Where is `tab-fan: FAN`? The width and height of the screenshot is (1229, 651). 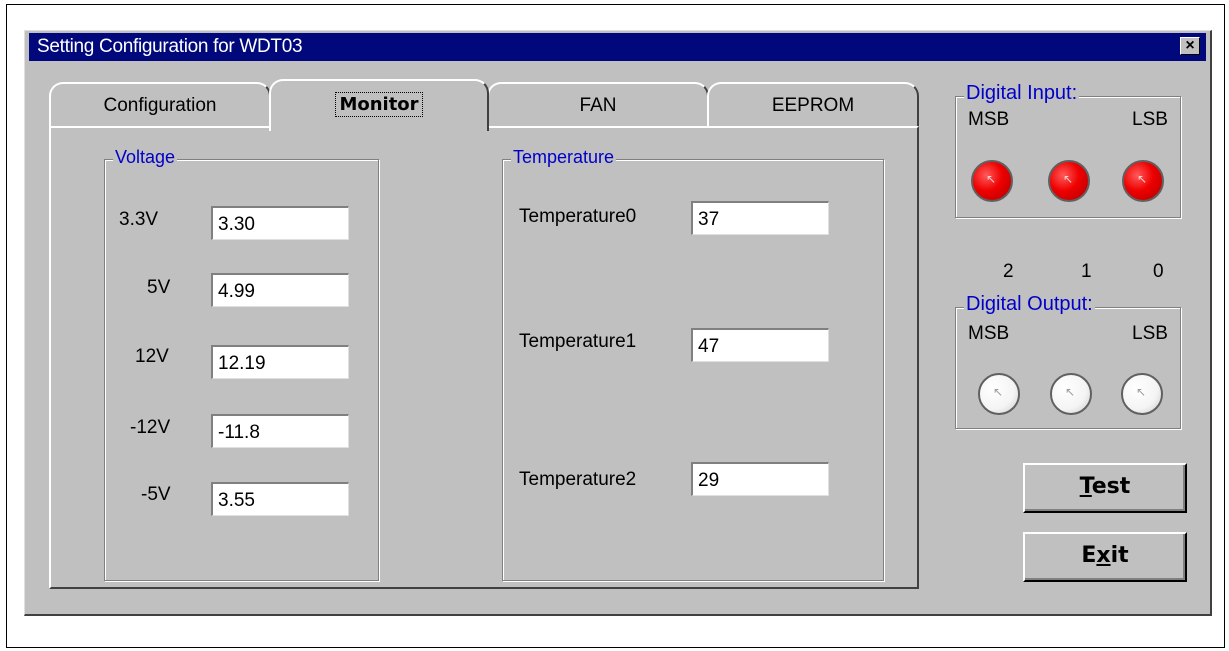
tab-fan: FAN is located at coordinates (598, 104).